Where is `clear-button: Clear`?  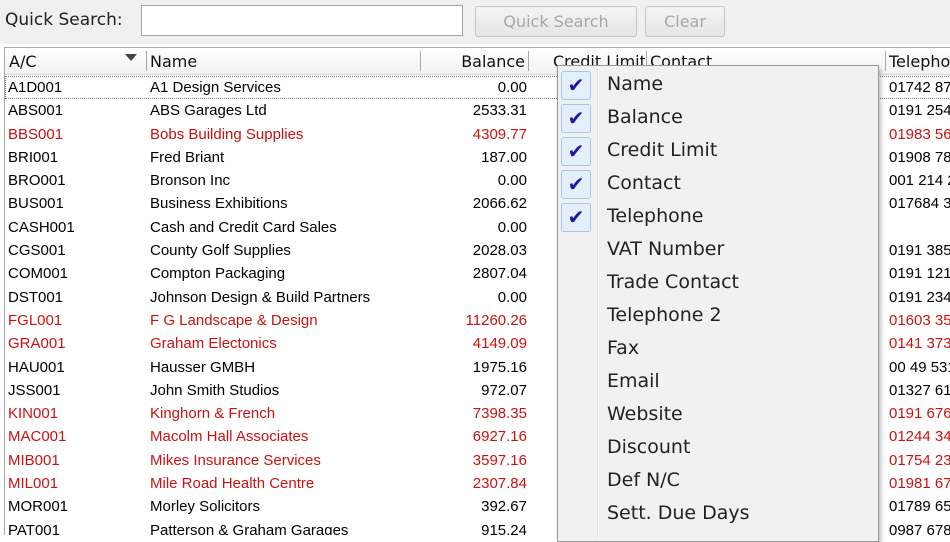 clear-button: Clear is located at coordinates (685, 21).